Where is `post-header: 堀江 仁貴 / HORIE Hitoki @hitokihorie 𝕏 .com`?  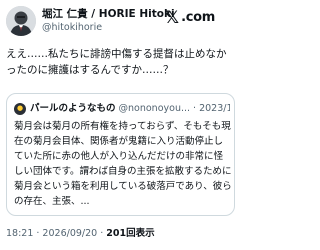
post-header: 堀江 仁貴 / HORIE Hitoki @hitokihorie 𝕏 .com is located at coordinates (120, 21).